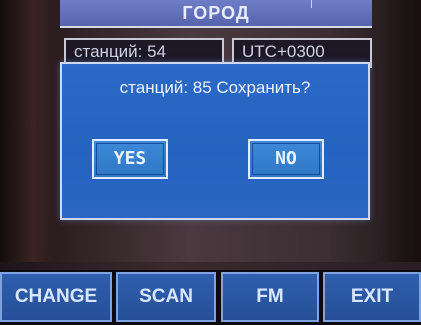 Image resolution: width=421 pixels, height=325 pixels. I want to click on screen-bezel-right, so click(401, 135).